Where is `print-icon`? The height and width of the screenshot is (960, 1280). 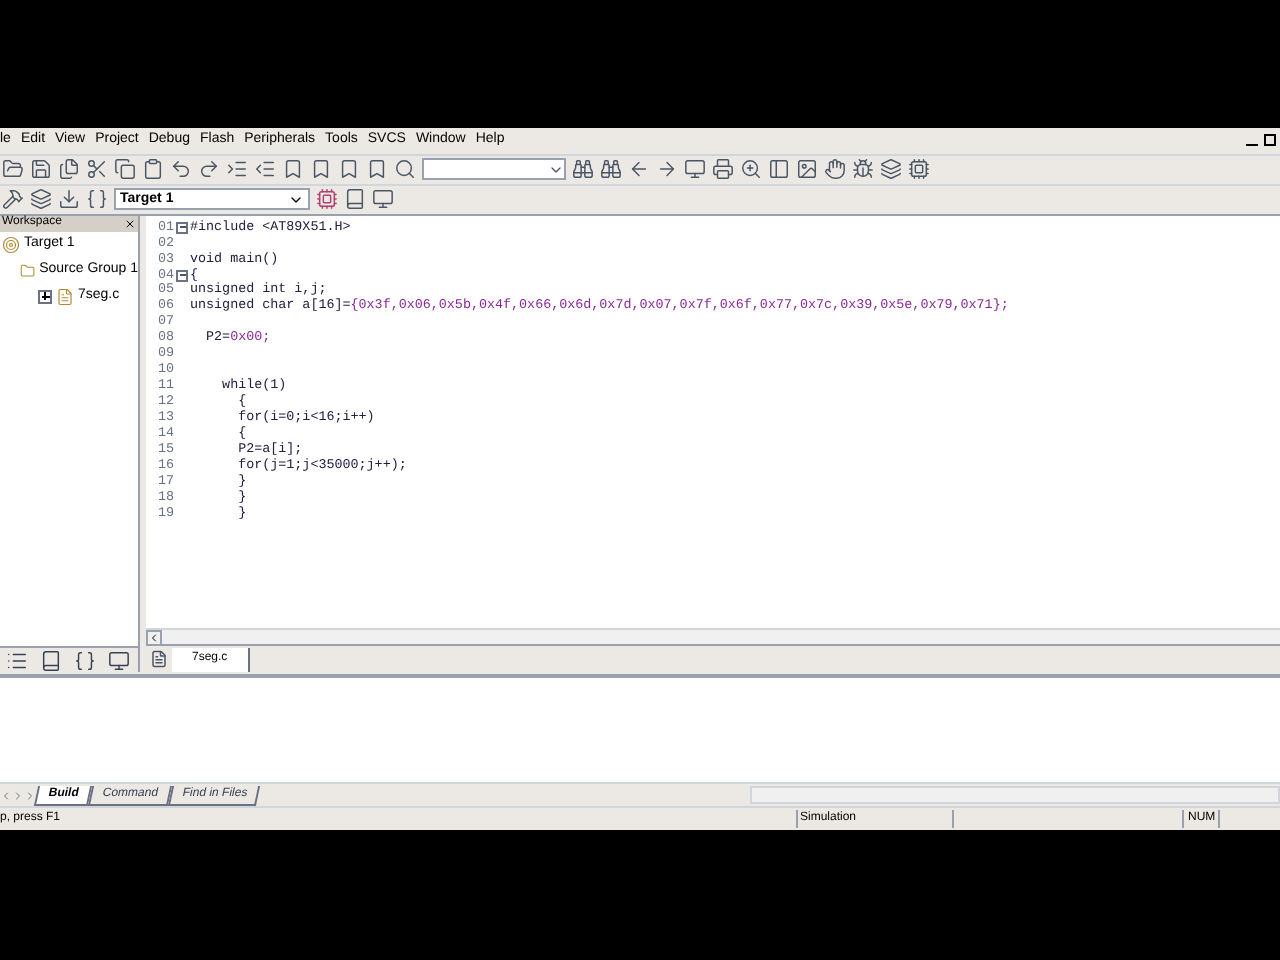 print-icon is located at coordinates (723, 169).